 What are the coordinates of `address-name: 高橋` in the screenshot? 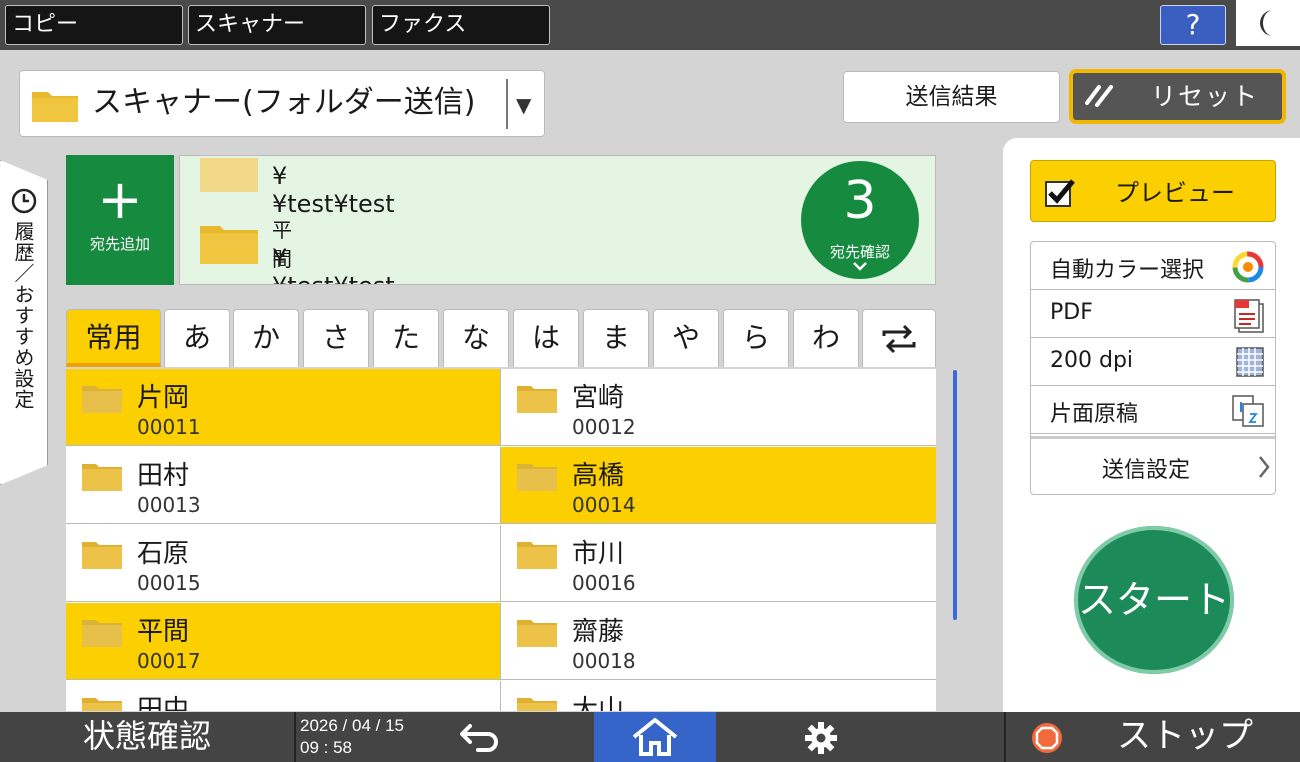 It's located at (598, 476).